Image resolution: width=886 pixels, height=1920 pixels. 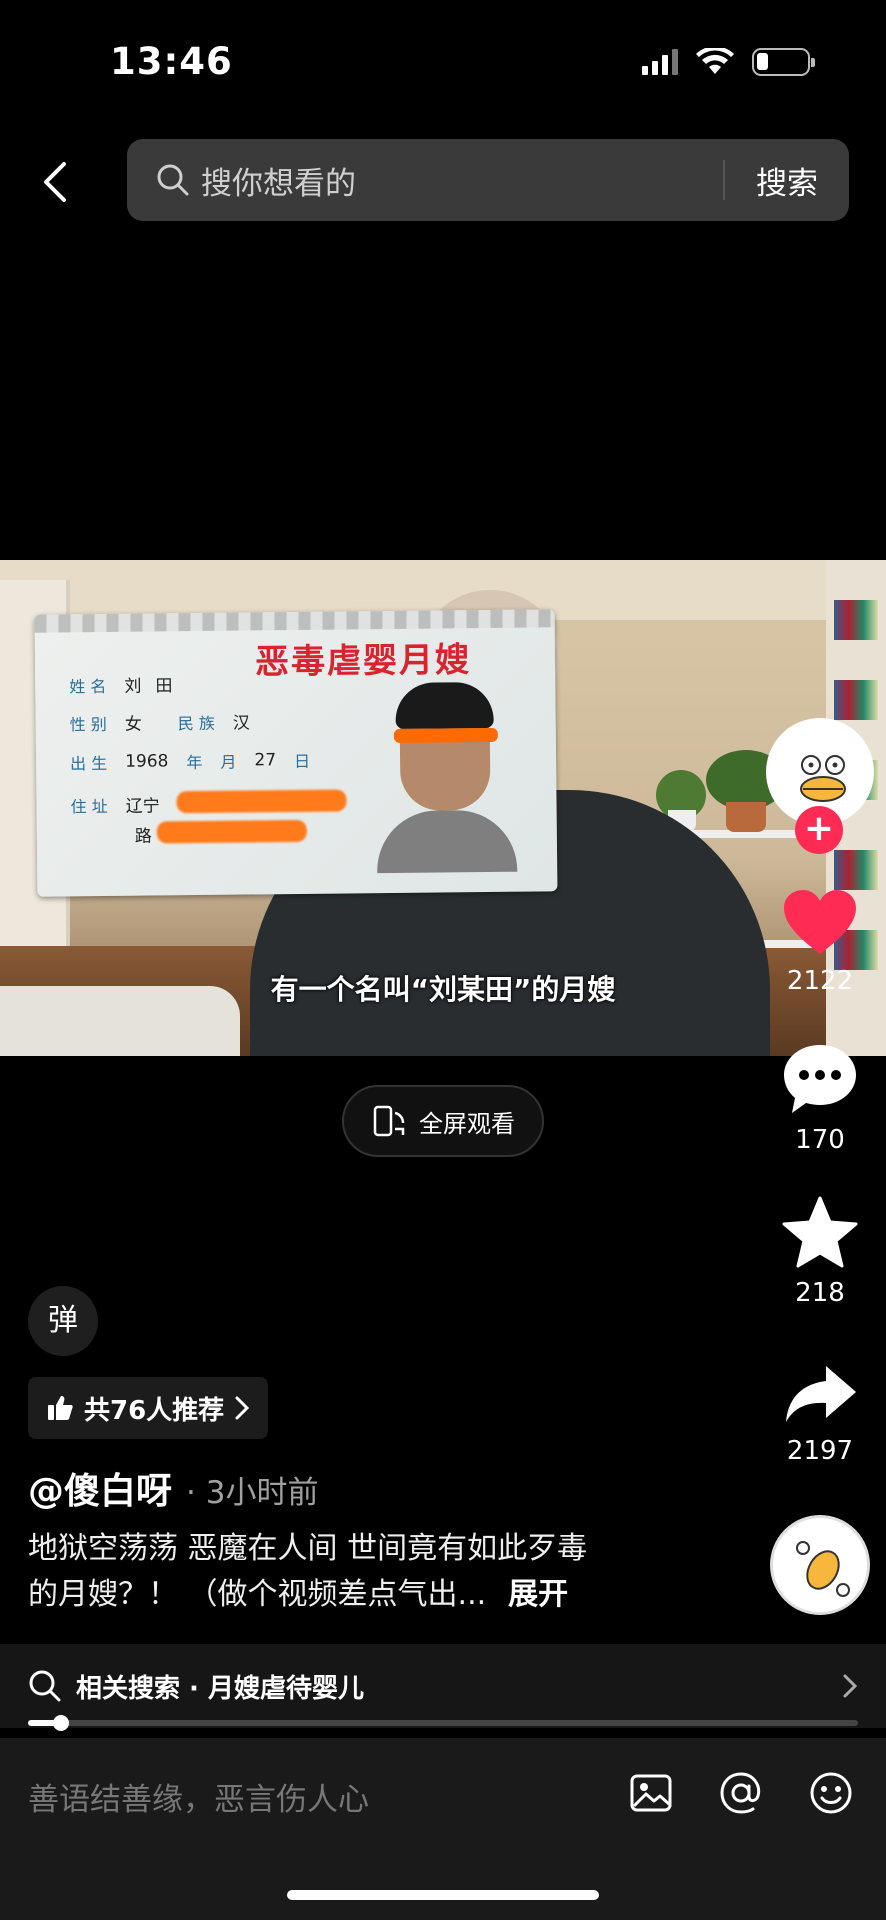 I want to click on comment-icon, so click(x=820, y=1079).